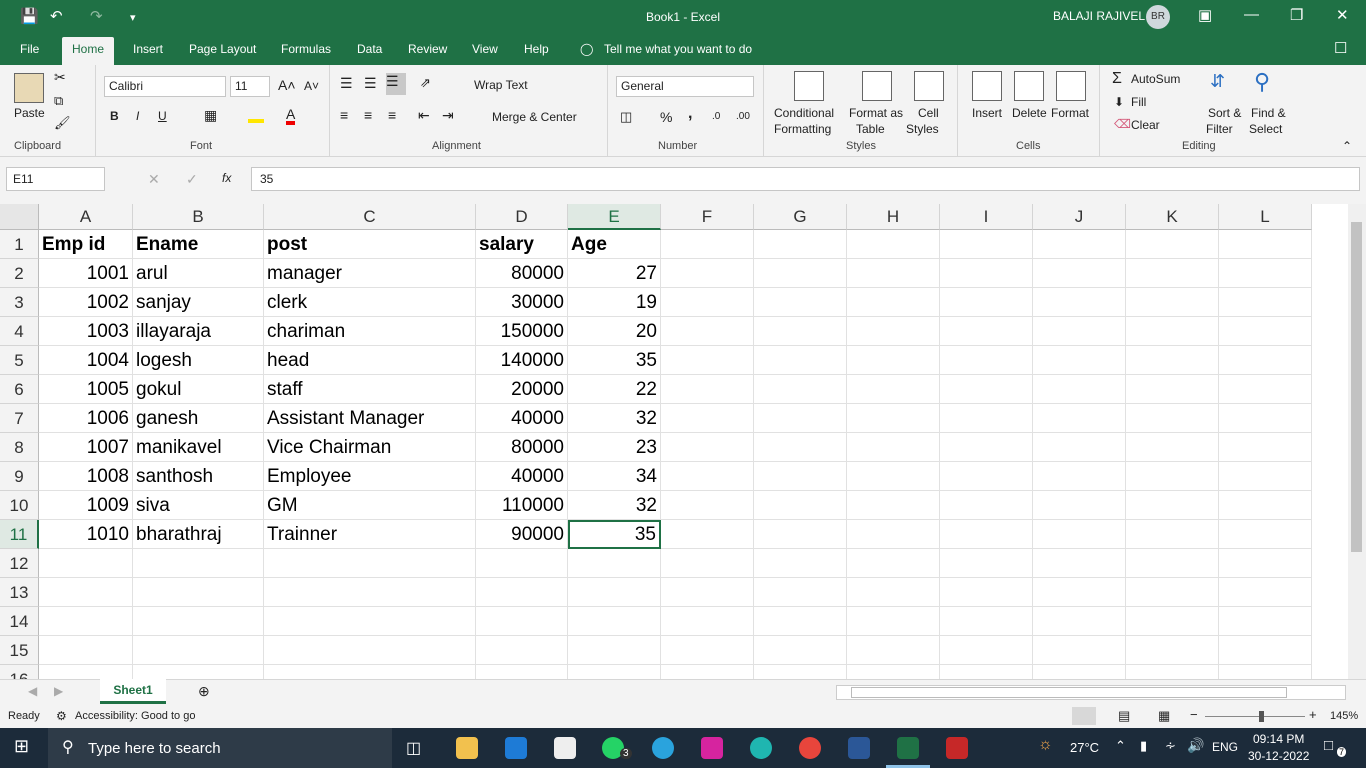 The width and height of the screenshot is (1366, 768). What do you see at coordinates (1172, 592) in the screenshot?
I see `cell-k13` at bounding box center [1172, 592].